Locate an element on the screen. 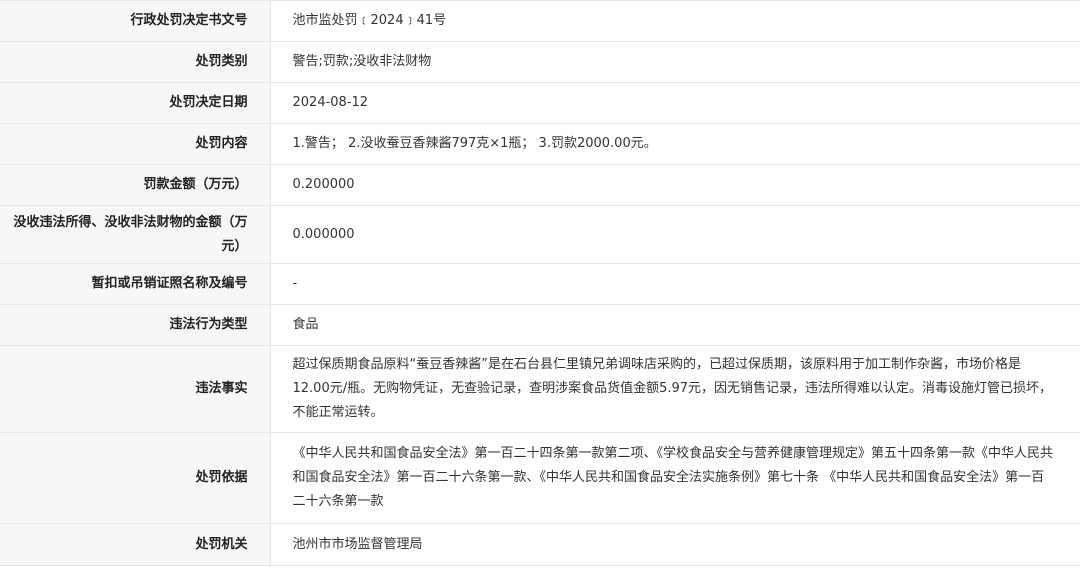 Image resolution: width=1080 pixels, height=581 pixels. row-value-violation-type: 食品 is located at coordinates (675, 325).